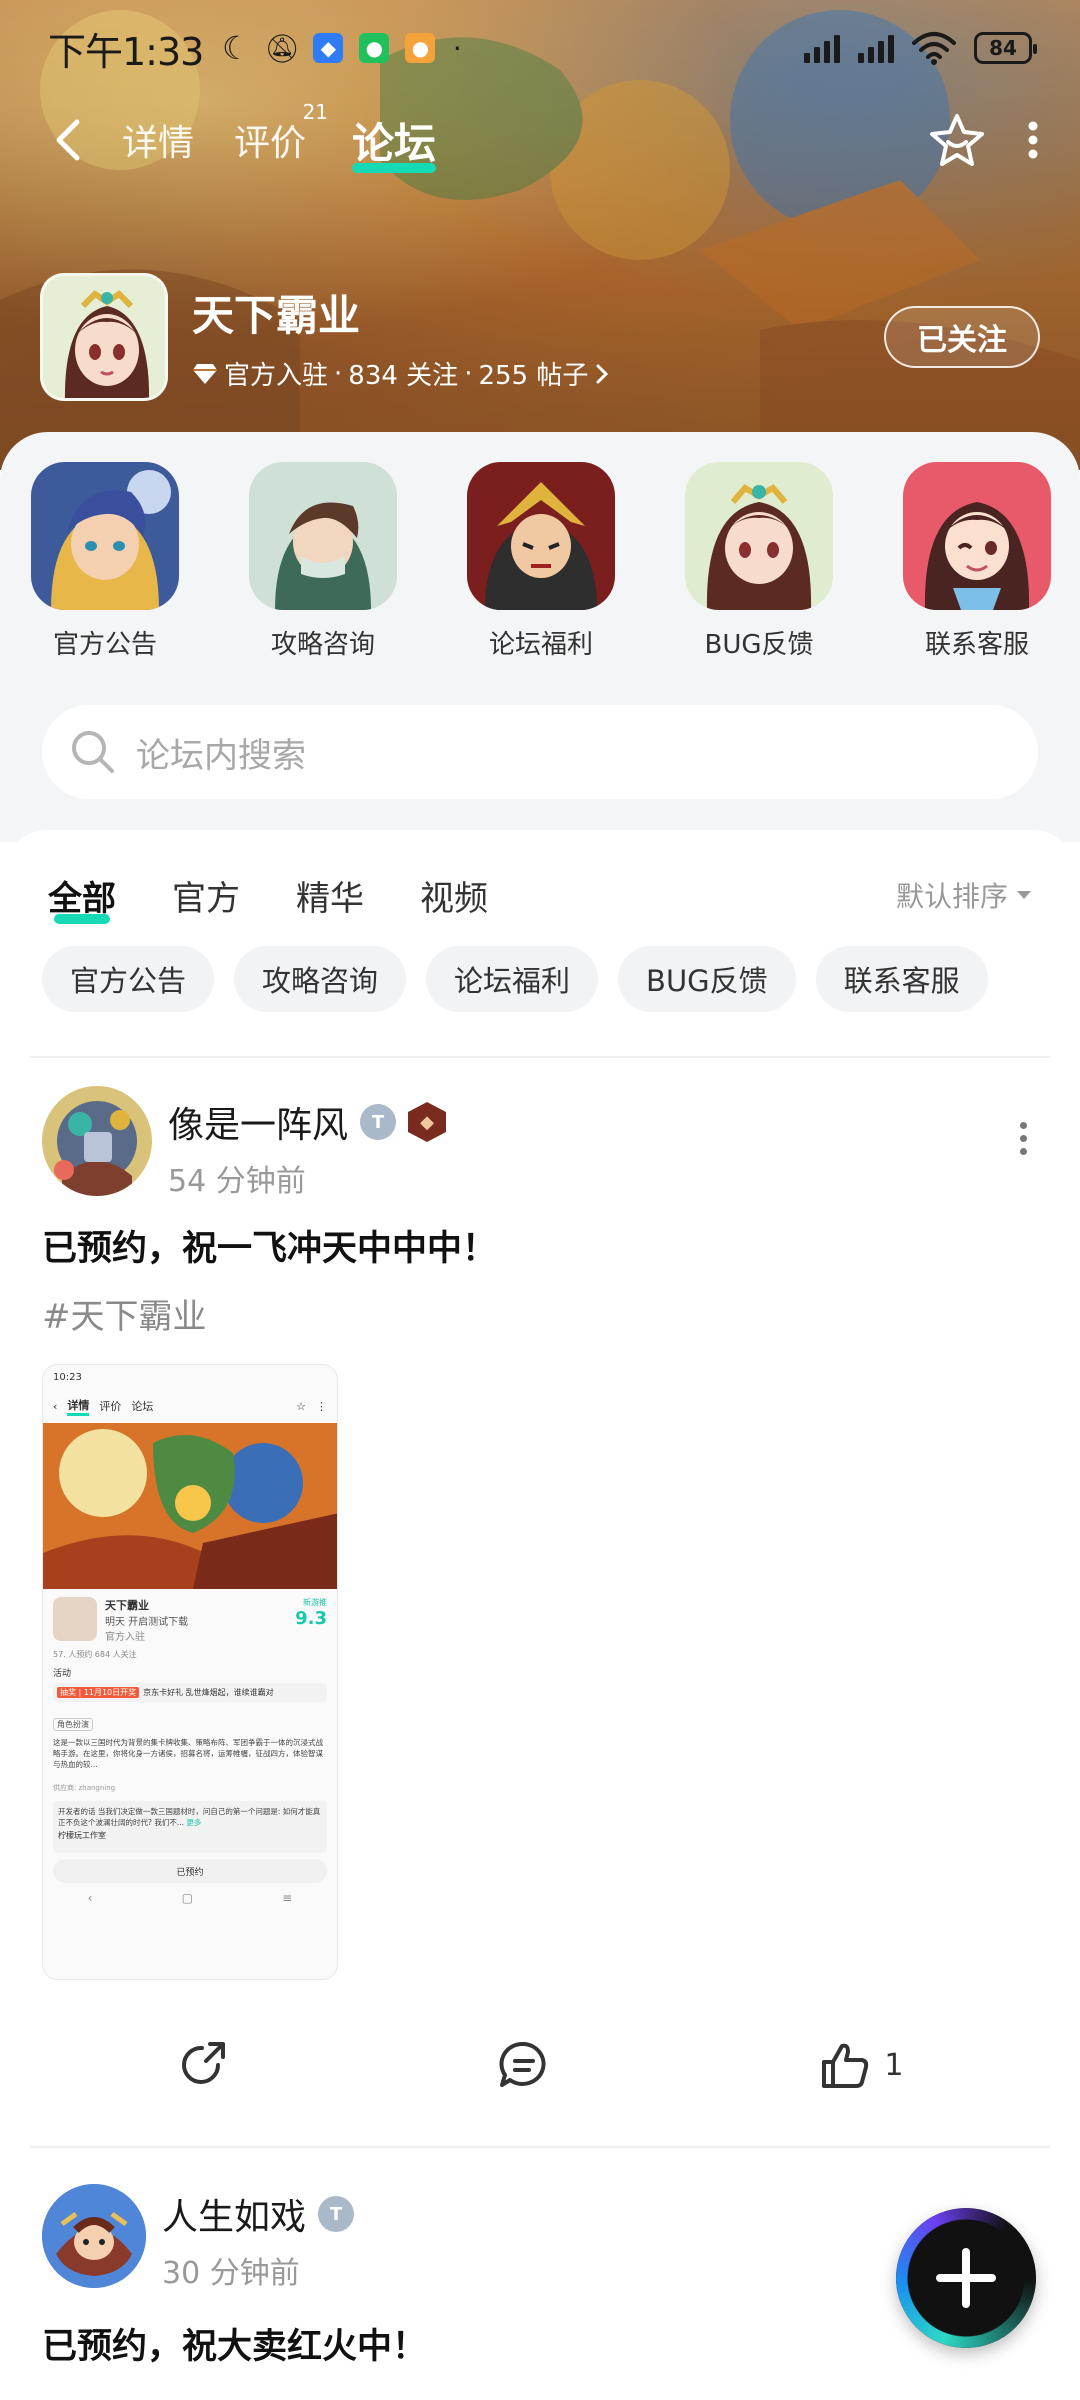 The height and width of the screenshot is (2400, 1080). What do you see at coordinates (73, 1724) in the screenshot?
I see `thumb-section-tag: 角色扮演` at bounding box center [73, 1724].